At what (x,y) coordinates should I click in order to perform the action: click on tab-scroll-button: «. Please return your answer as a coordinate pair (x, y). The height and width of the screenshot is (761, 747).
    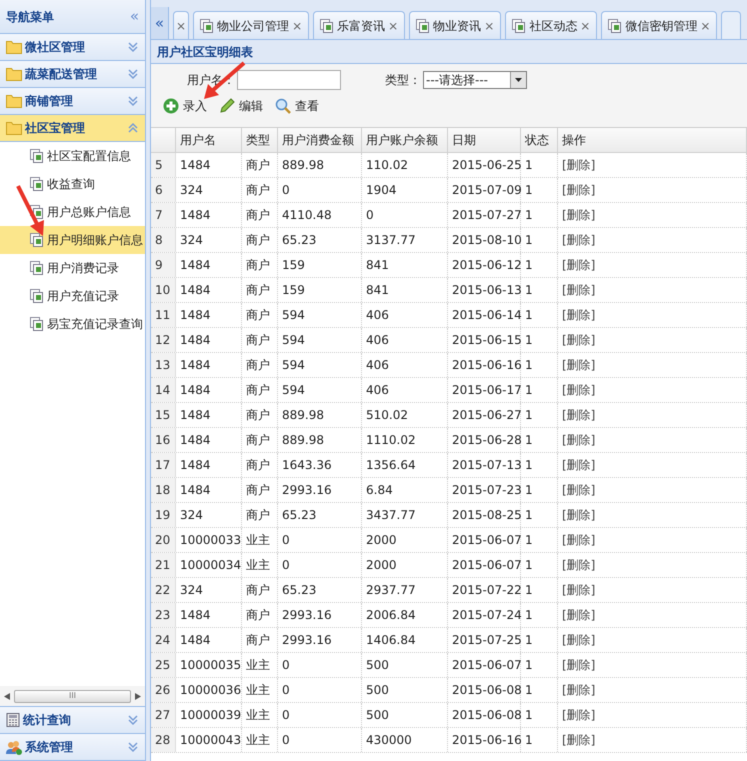
    Looking at the image, I should click on (160, 23).